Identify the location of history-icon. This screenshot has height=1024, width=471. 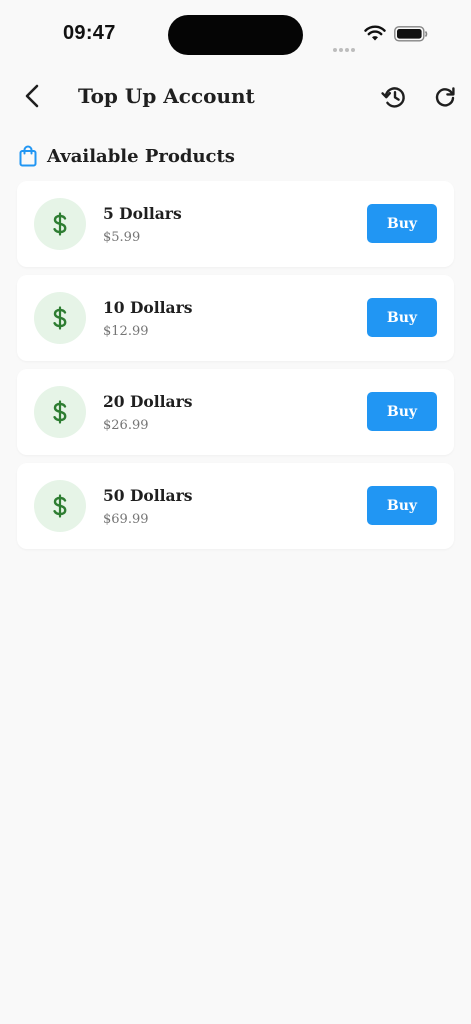
(393, 97).